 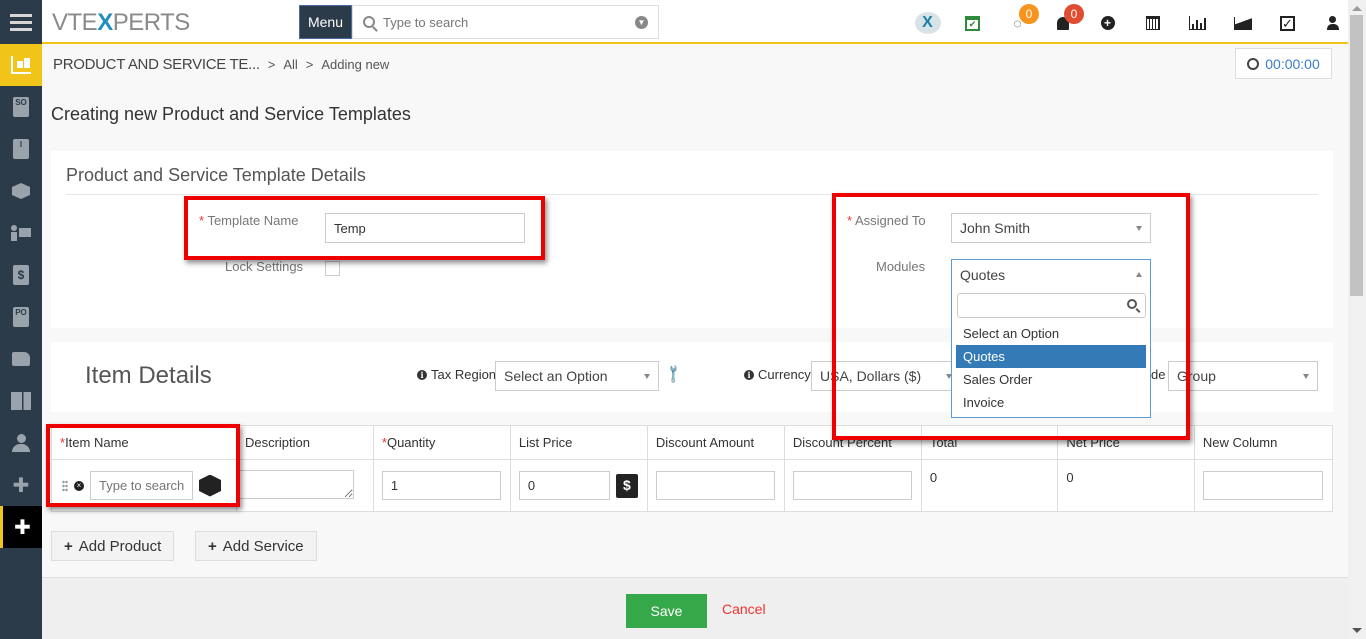 I want to click on vtexperts-x-icon: X, so click(x=927, y=23).